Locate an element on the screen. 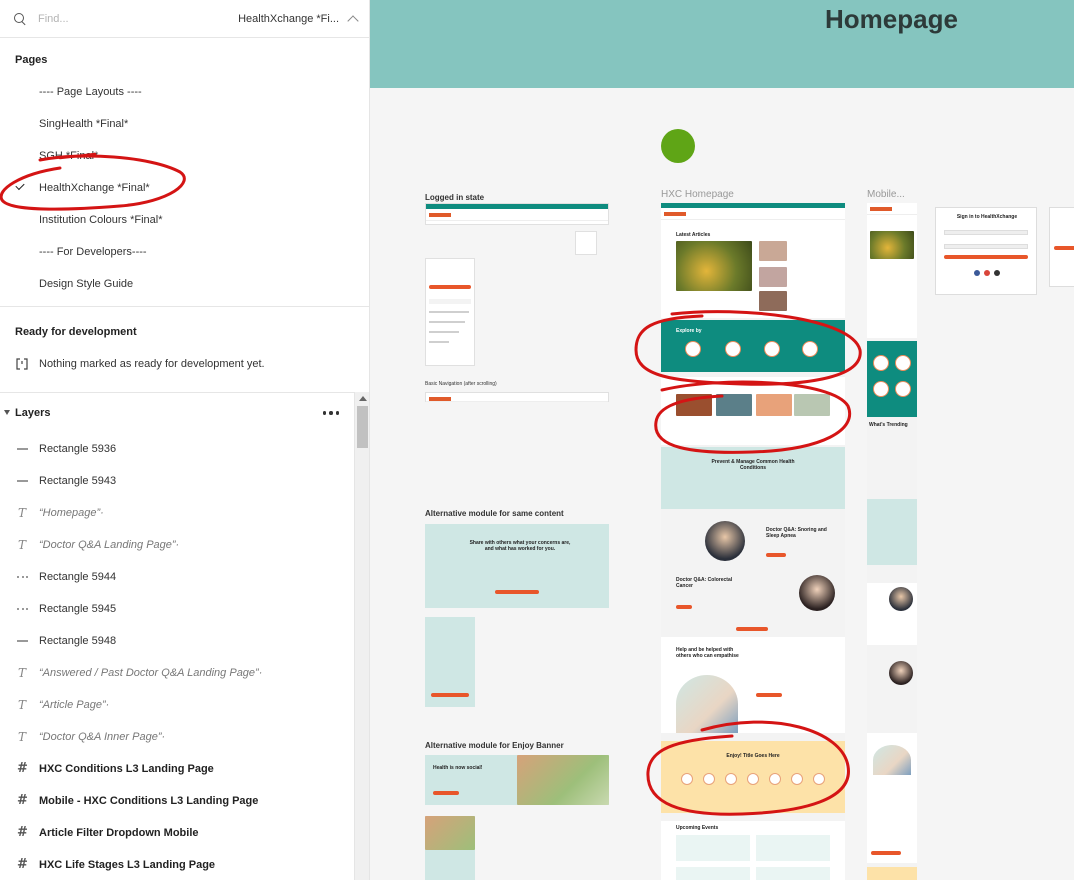 Image resolution: width=1074 pixels, height=880 pixels. explore-by-mobile is located at coordinates (892, 379).